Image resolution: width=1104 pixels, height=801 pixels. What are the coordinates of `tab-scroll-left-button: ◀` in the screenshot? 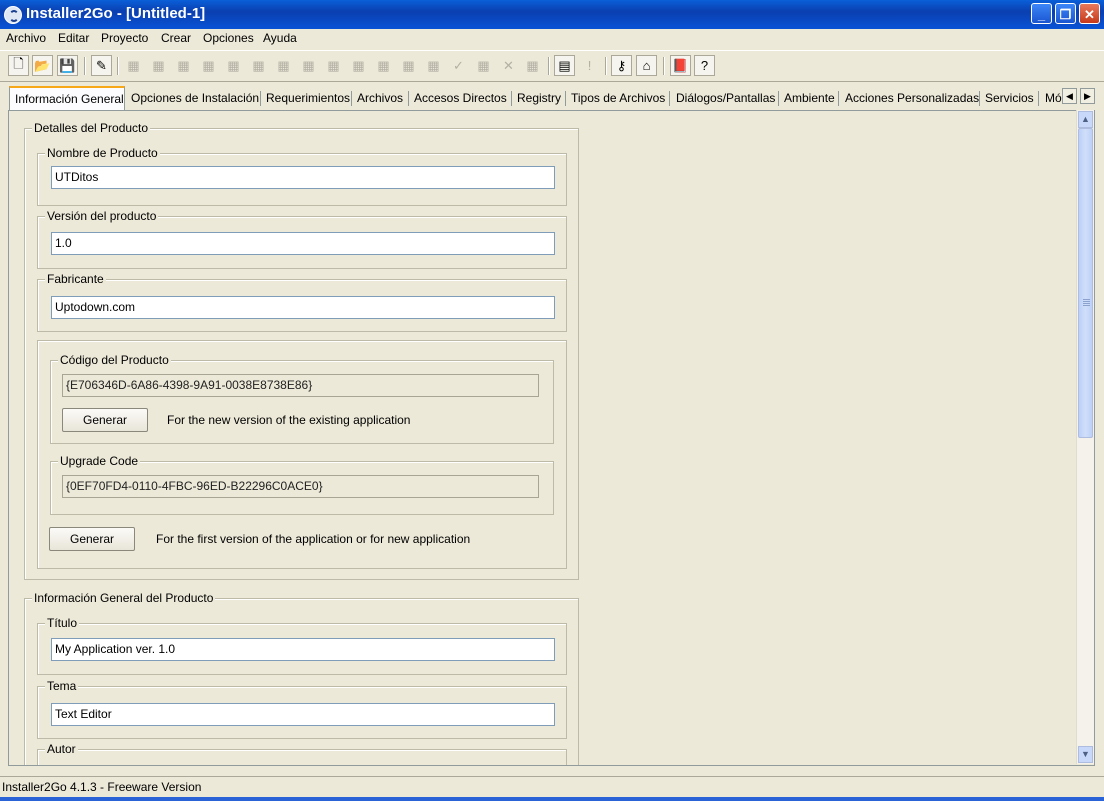 It's located at (1069, 96).